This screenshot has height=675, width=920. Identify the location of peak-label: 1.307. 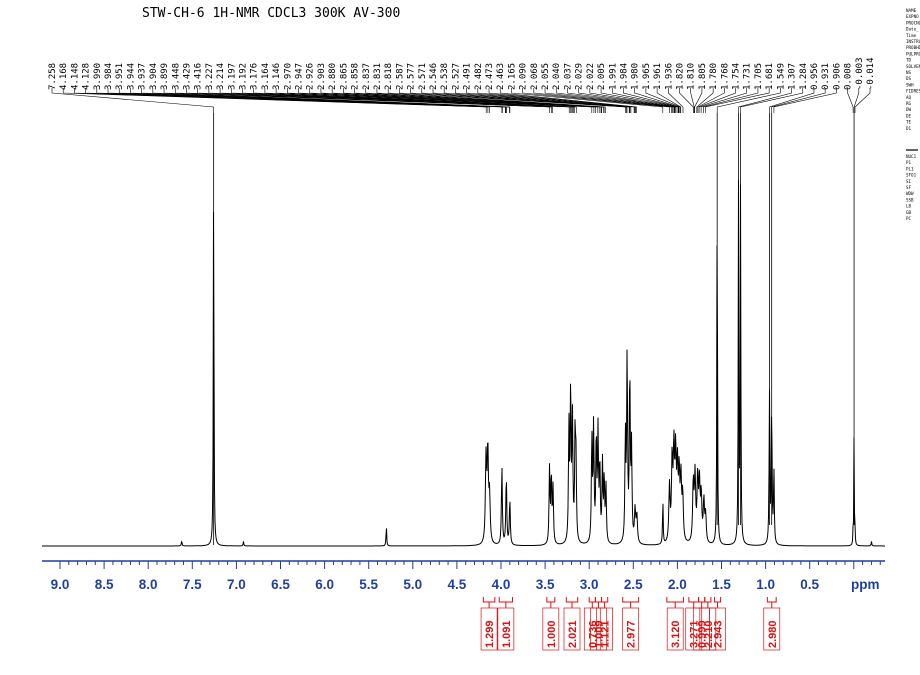
(793, 76).